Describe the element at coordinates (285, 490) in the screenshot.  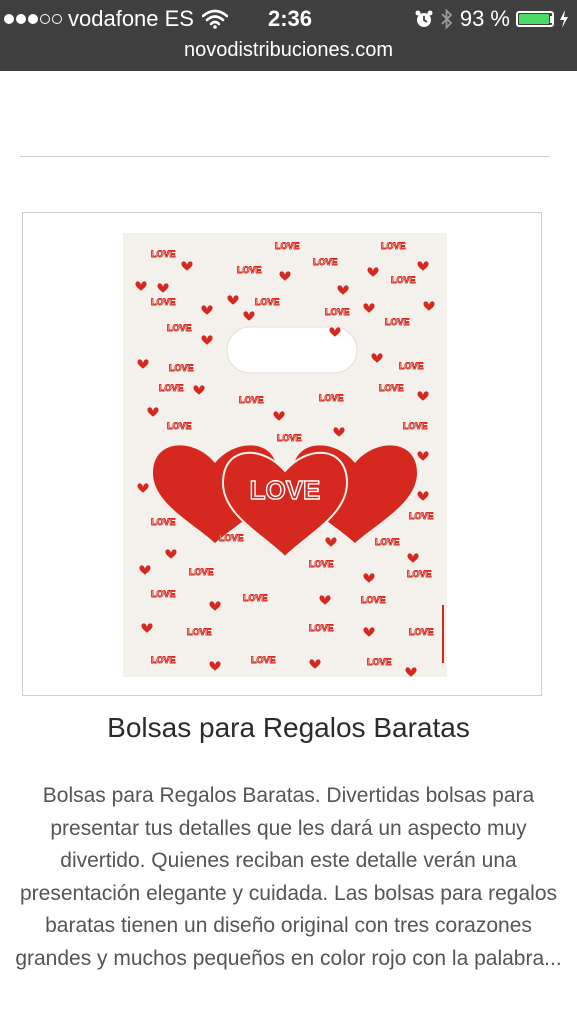
I see `svg-text: LOVE` at that location.